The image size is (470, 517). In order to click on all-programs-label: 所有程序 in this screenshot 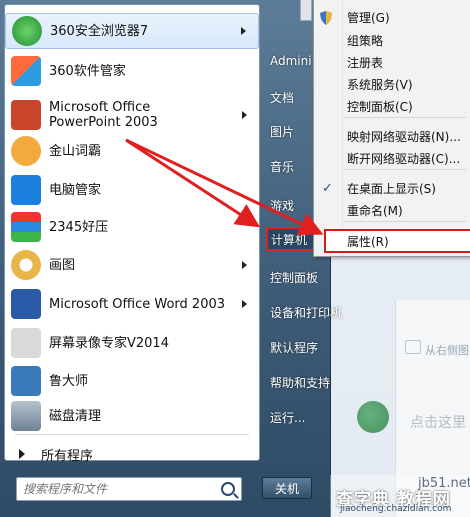, I will do `click(67, 456)`.